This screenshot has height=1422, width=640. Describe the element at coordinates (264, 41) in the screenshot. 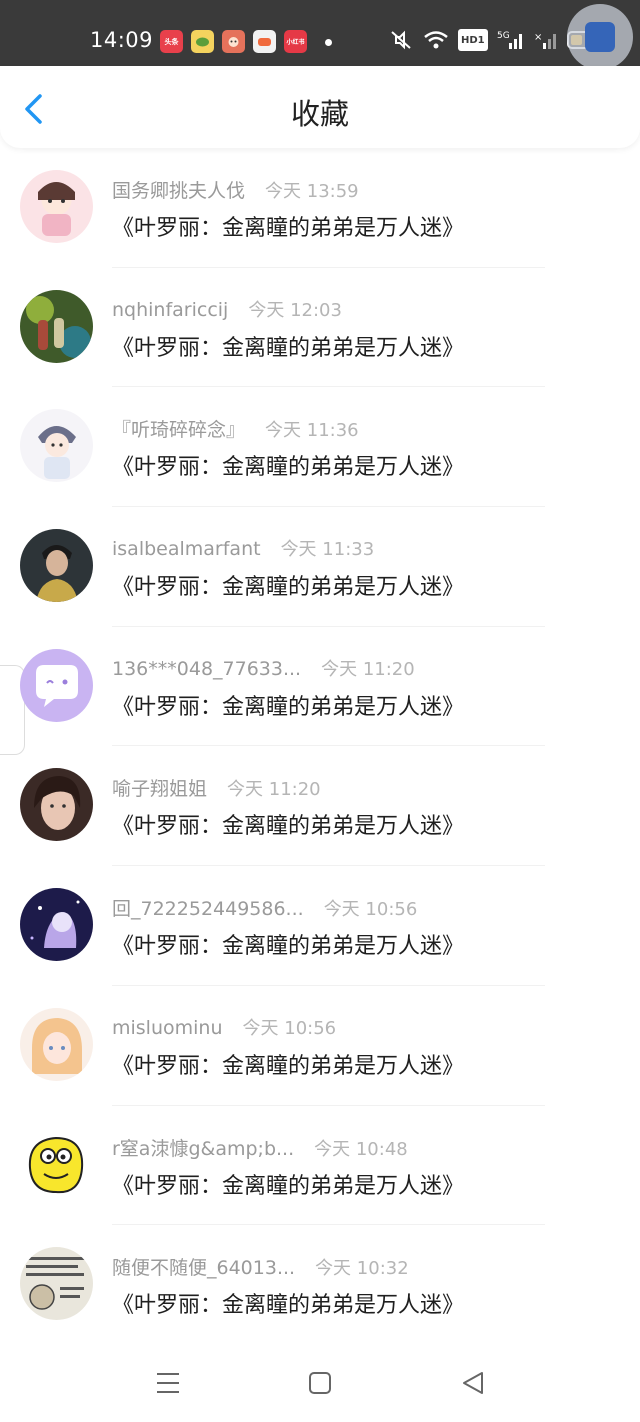

I see `game-app-icon` at that location.